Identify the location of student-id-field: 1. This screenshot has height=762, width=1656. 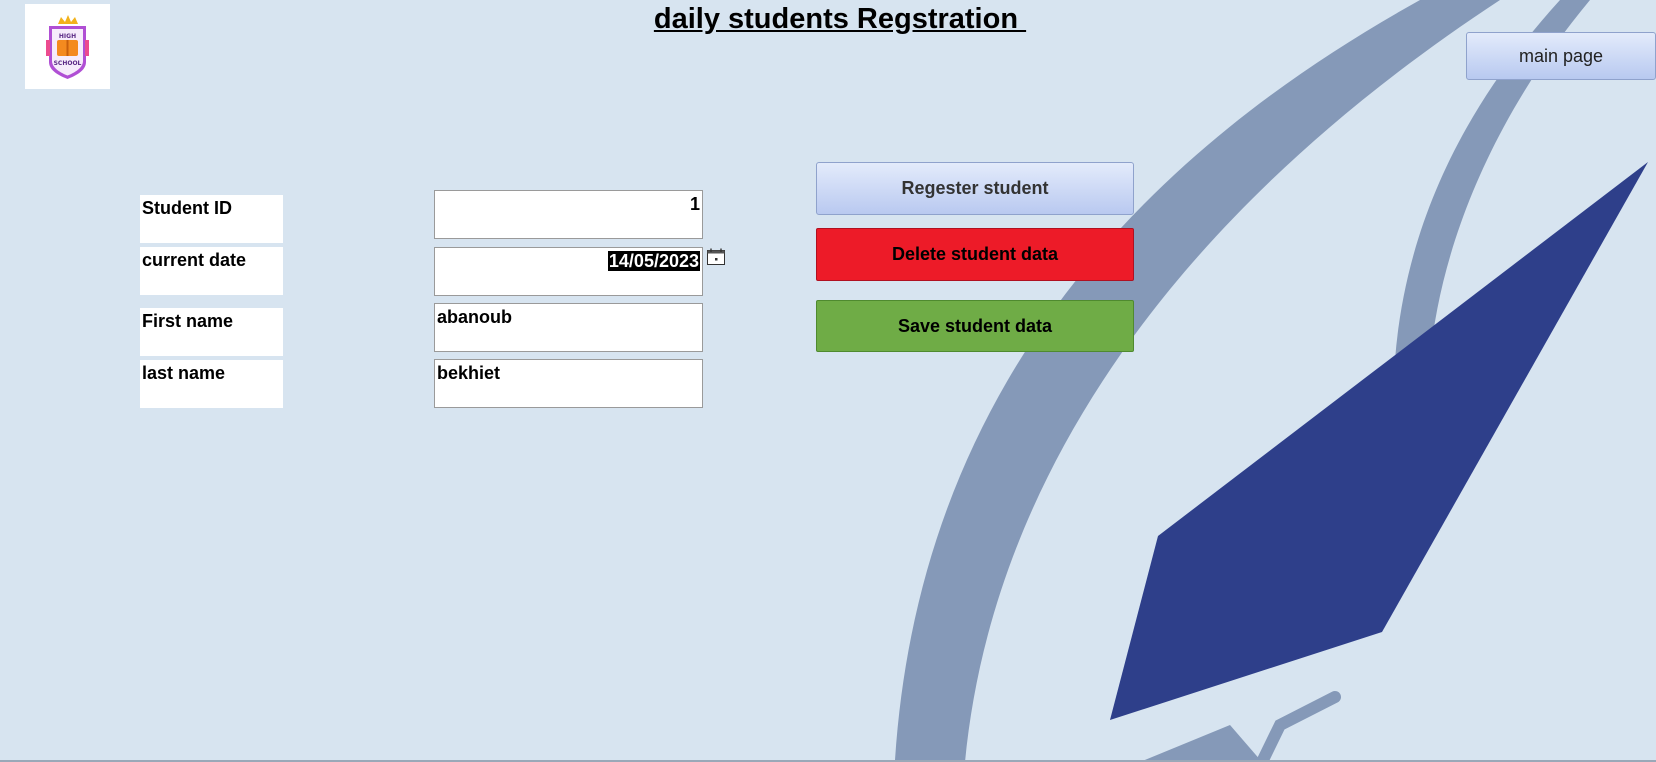
(568, 214).